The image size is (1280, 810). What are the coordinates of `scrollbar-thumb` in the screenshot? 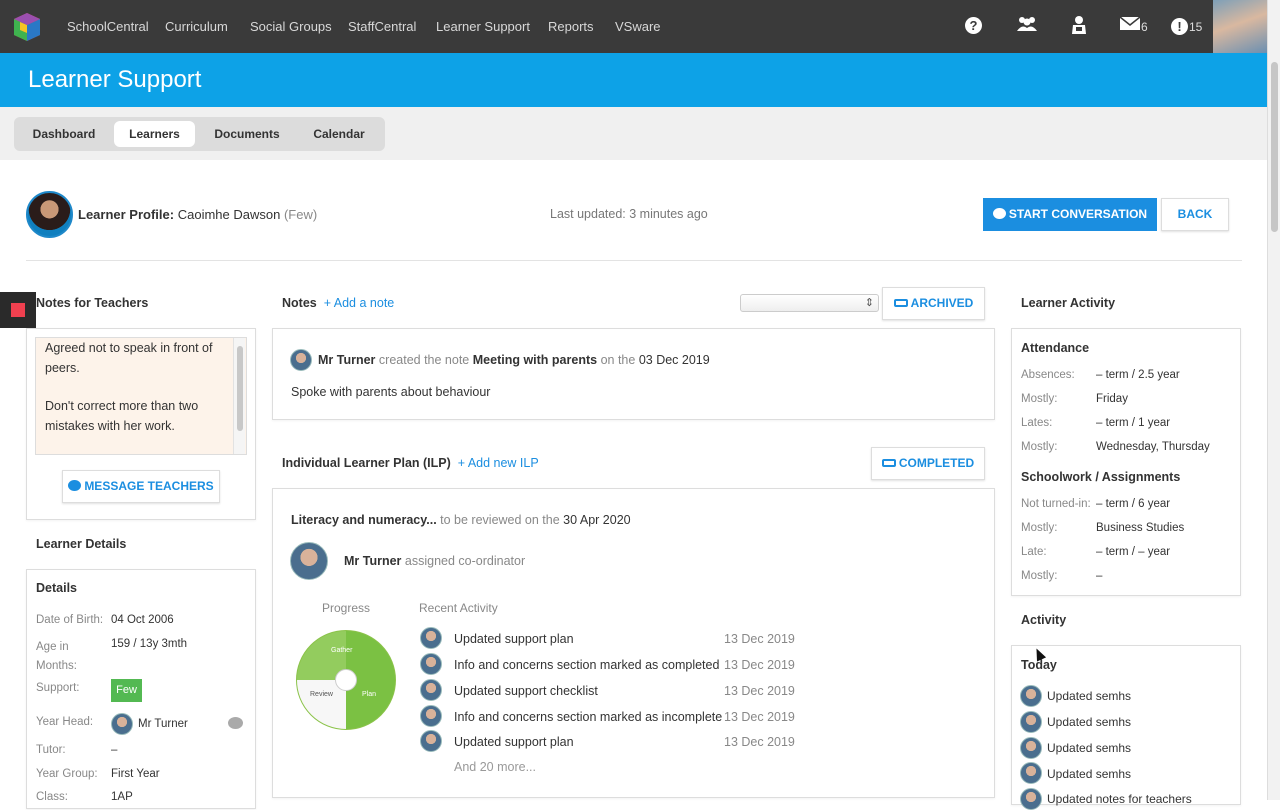 It's located at (1274, 147).